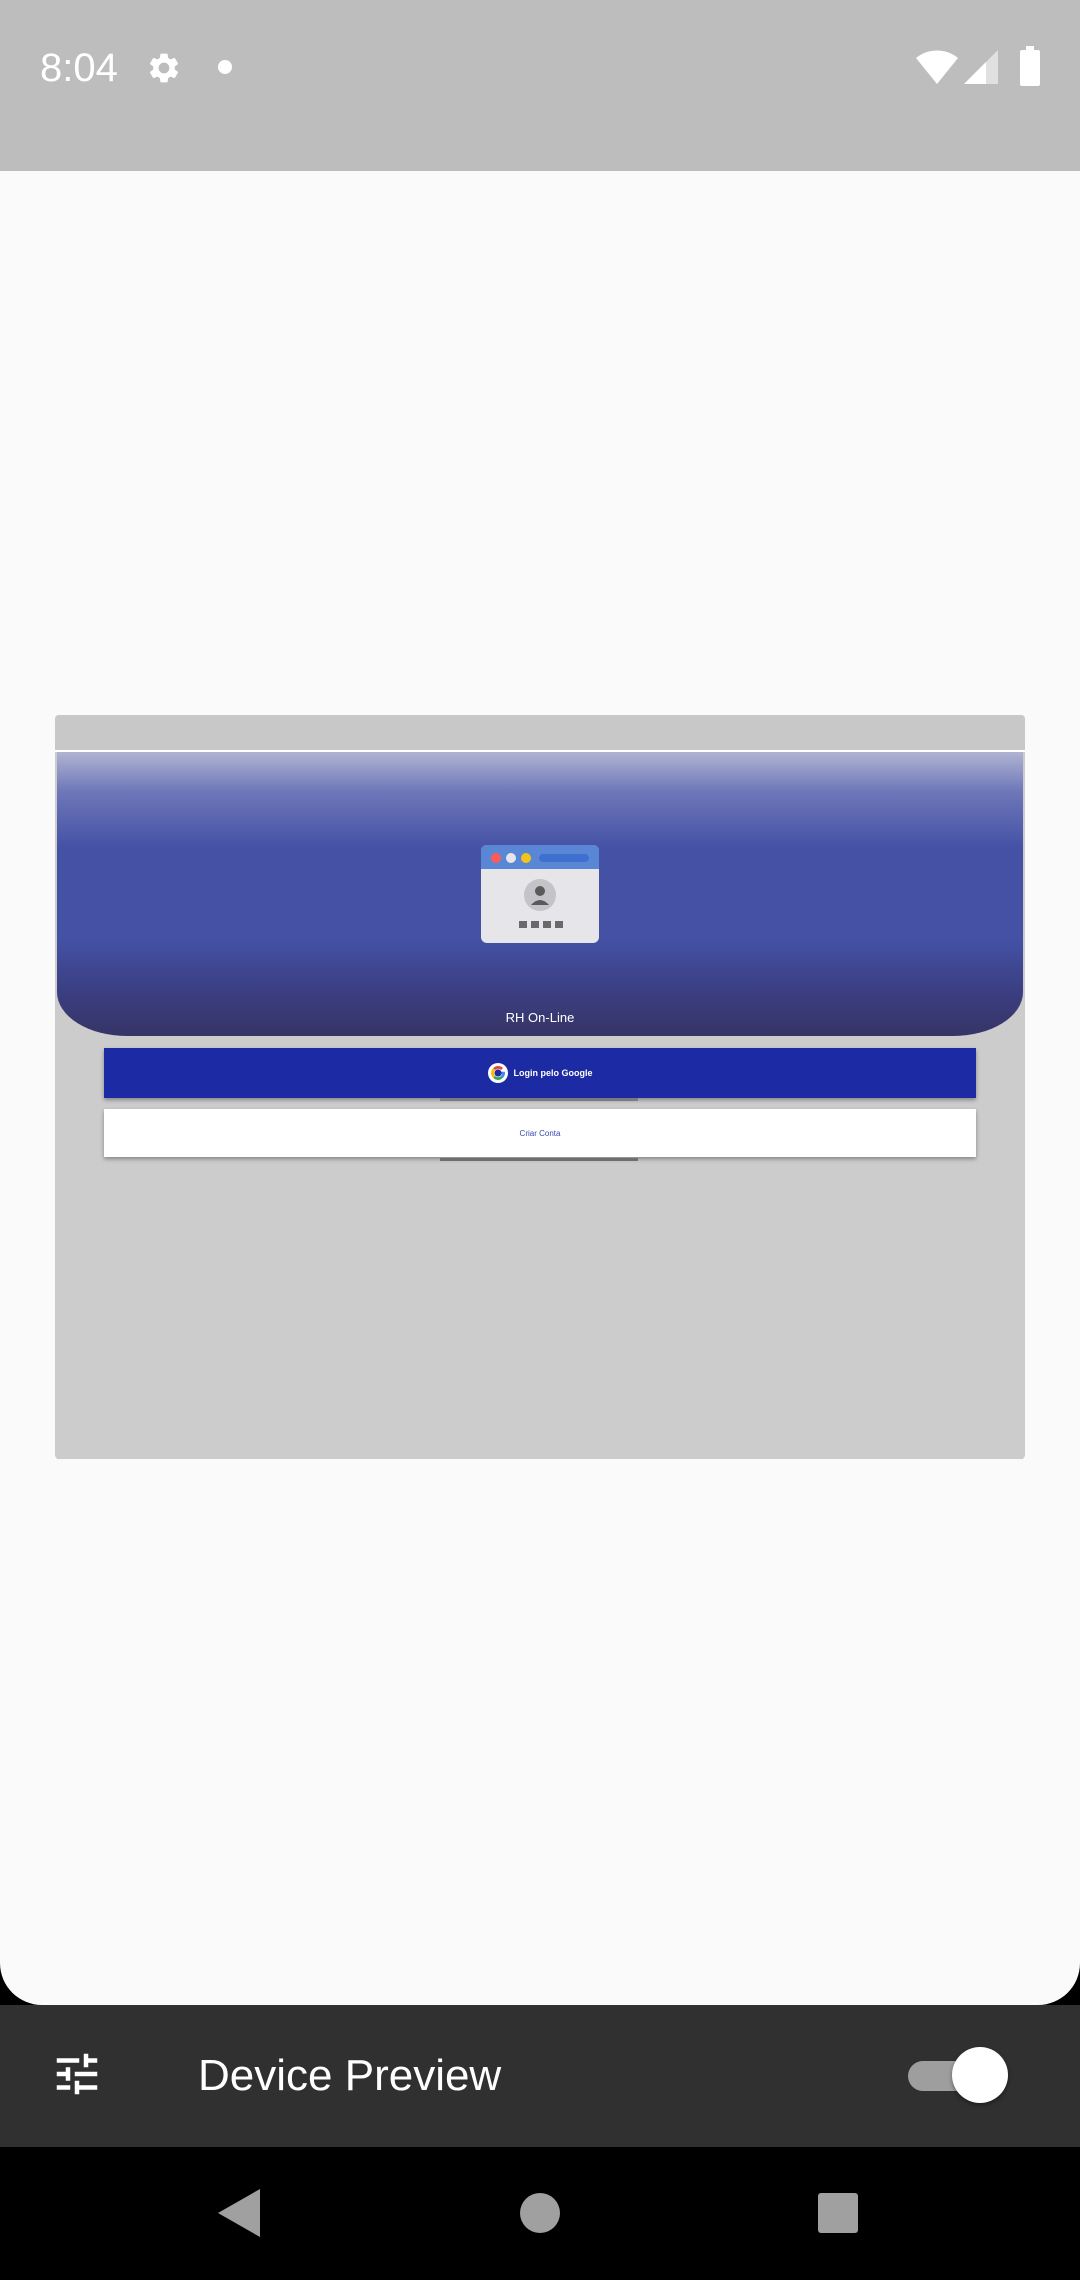 The height and width of the screenshot is (2280, 1080). I want to click on navigation-bar, so click(540, 2213).